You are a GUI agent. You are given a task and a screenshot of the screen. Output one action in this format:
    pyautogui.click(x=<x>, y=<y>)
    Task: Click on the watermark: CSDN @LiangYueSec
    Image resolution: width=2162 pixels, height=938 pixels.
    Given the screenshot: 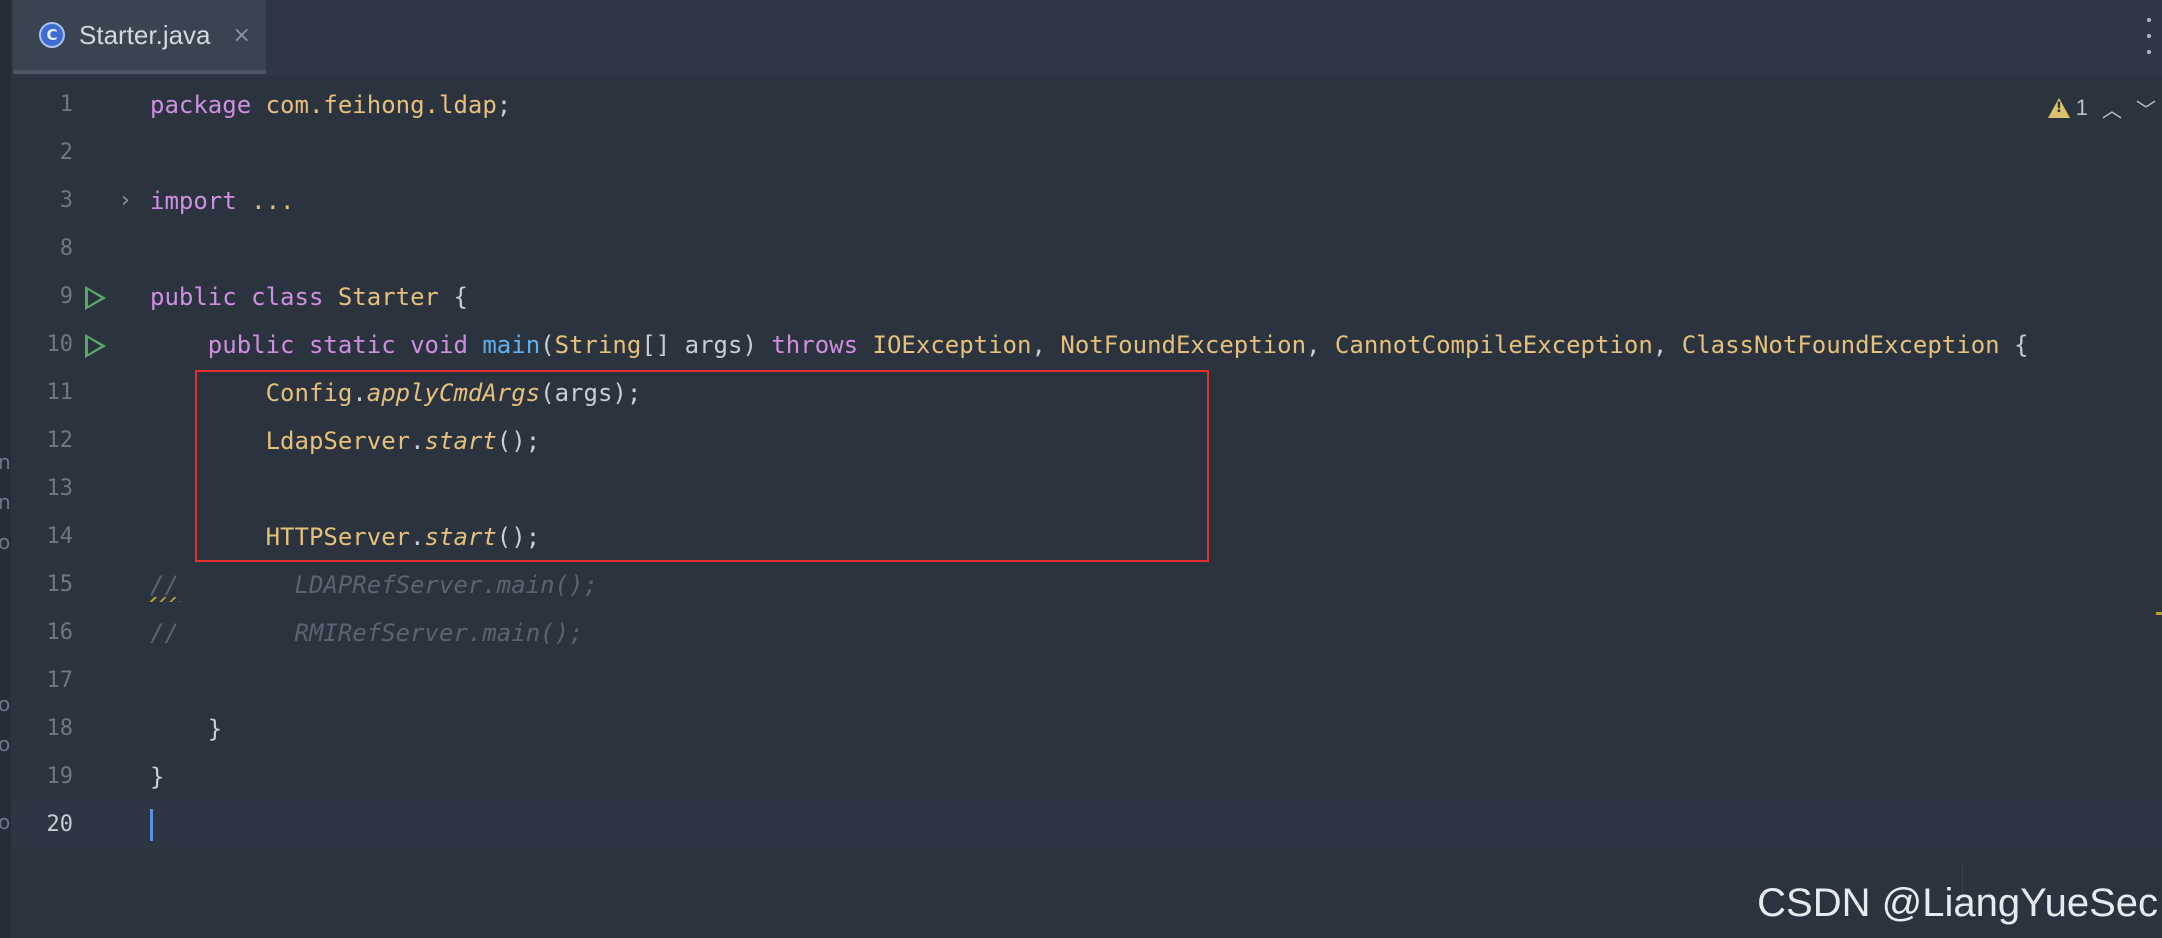 What is the action you would take?
    pyautogui.click(x=1957, y=903)
    